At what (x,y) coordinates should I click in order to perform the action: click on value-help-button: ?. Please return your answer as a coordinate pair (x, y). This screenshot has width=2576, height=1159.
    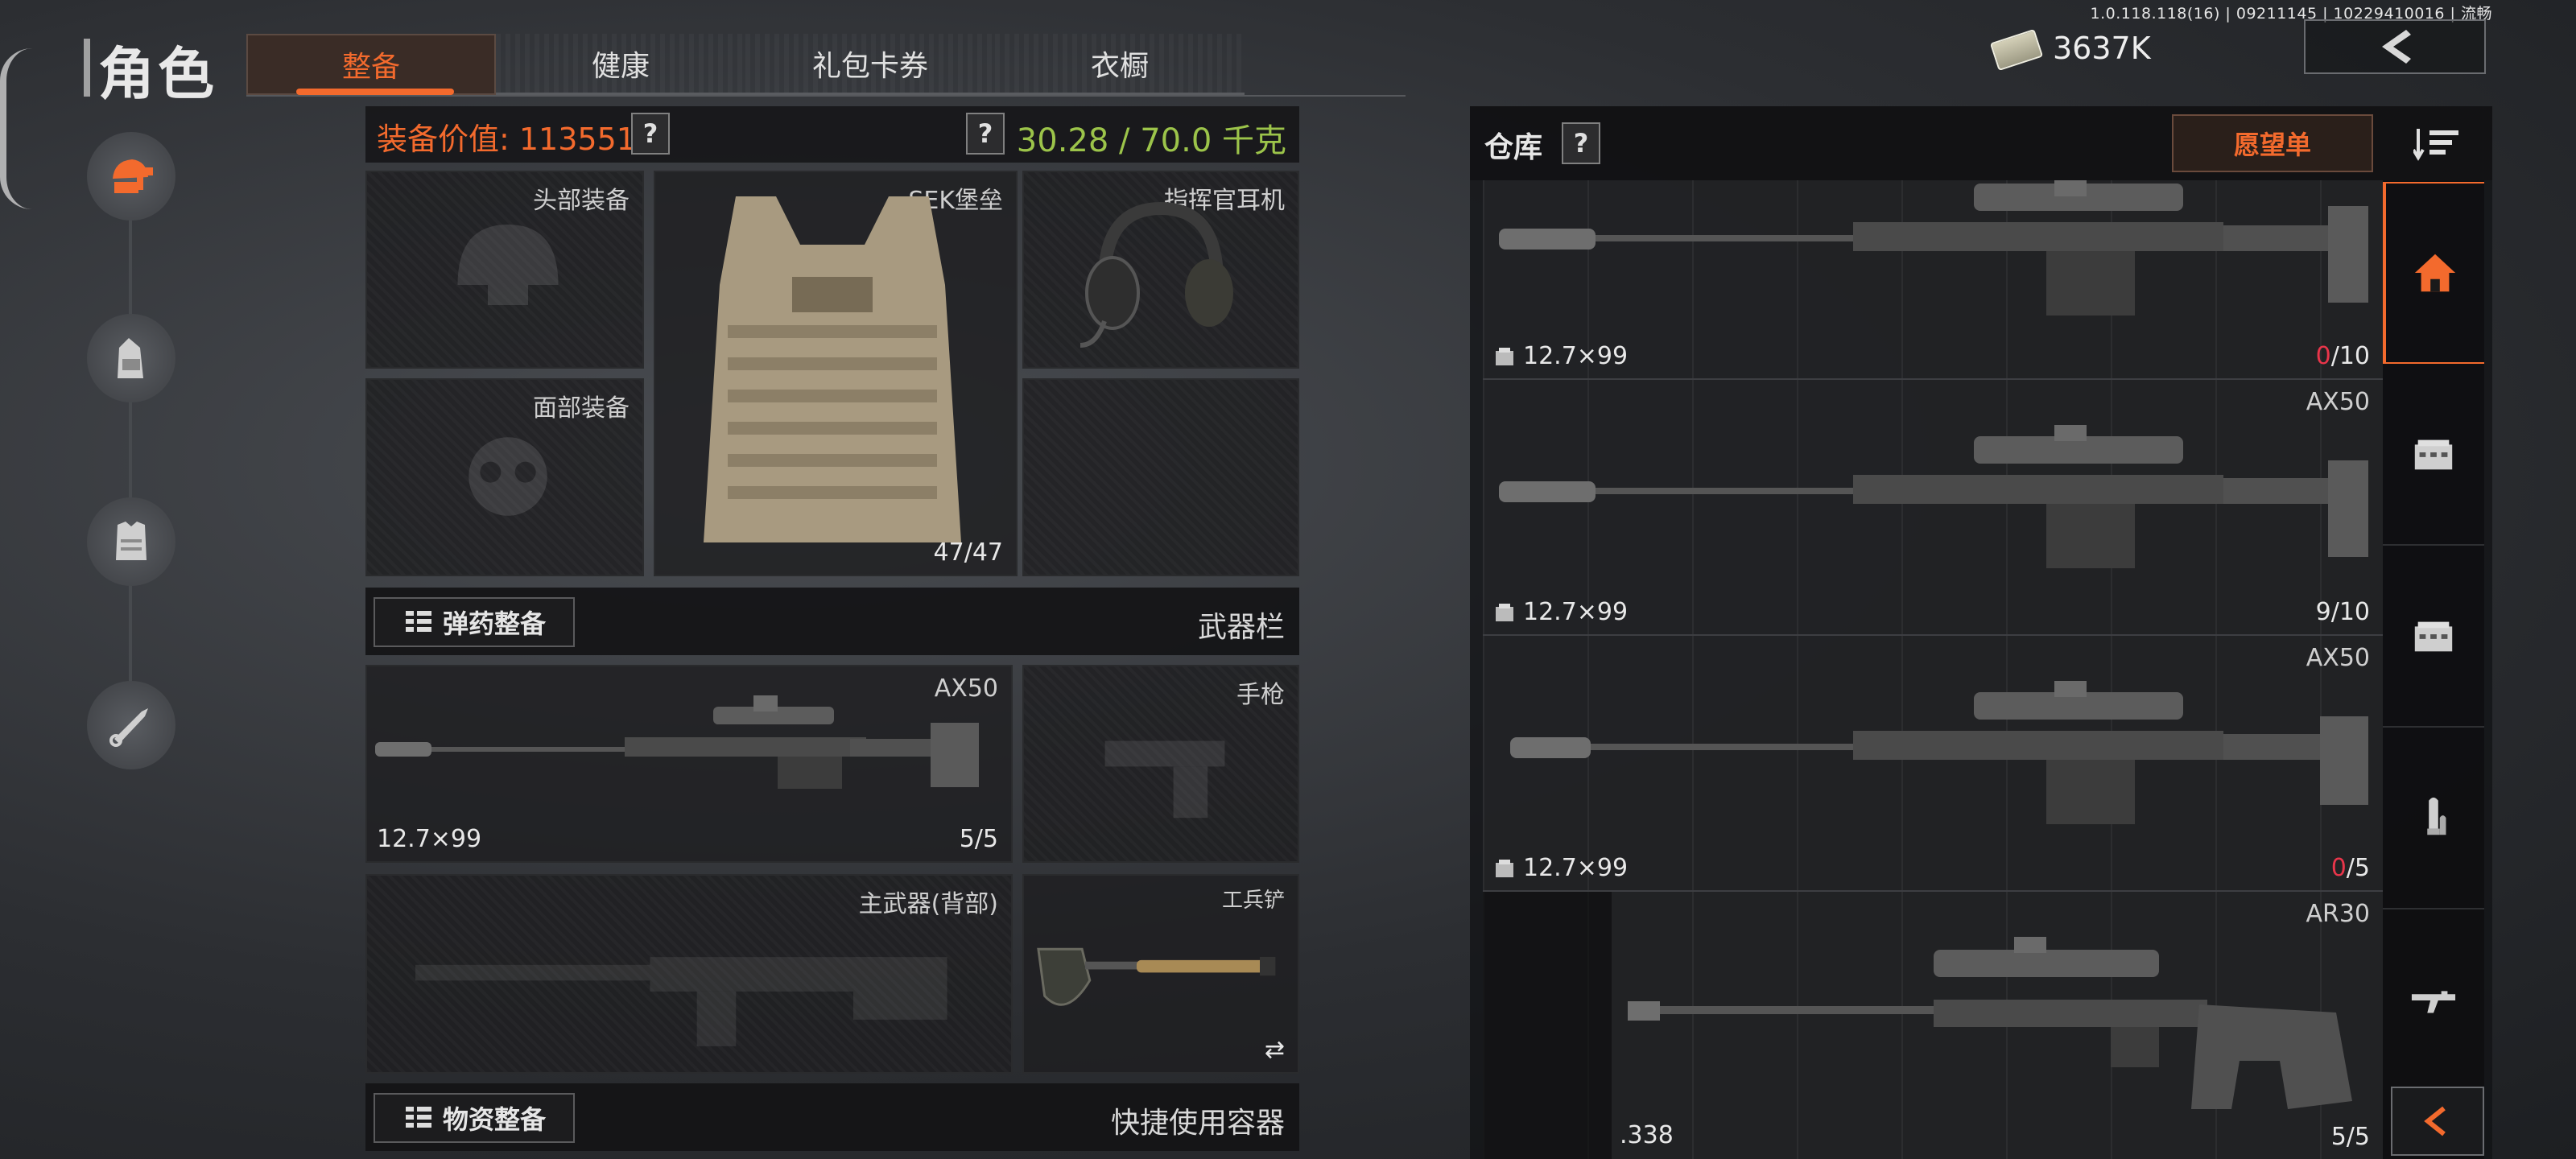
    Looking at the image, I should click on (650, 134).